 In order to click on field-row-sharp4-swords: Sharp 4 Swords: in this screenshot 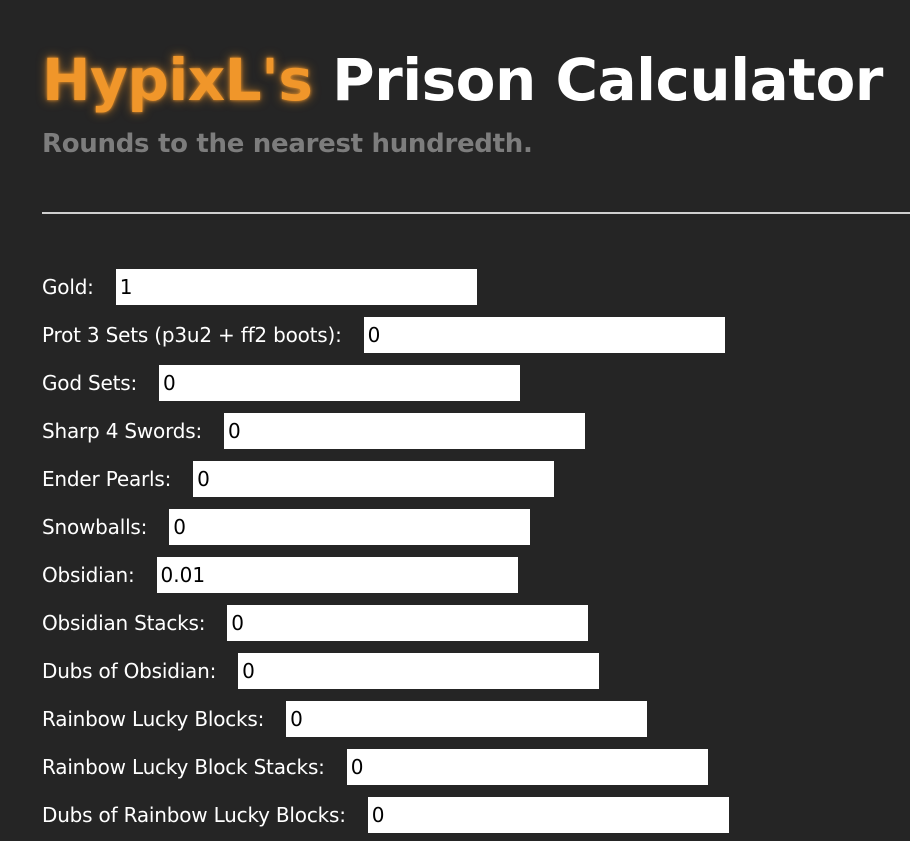, I will do `click(476, 431)`.